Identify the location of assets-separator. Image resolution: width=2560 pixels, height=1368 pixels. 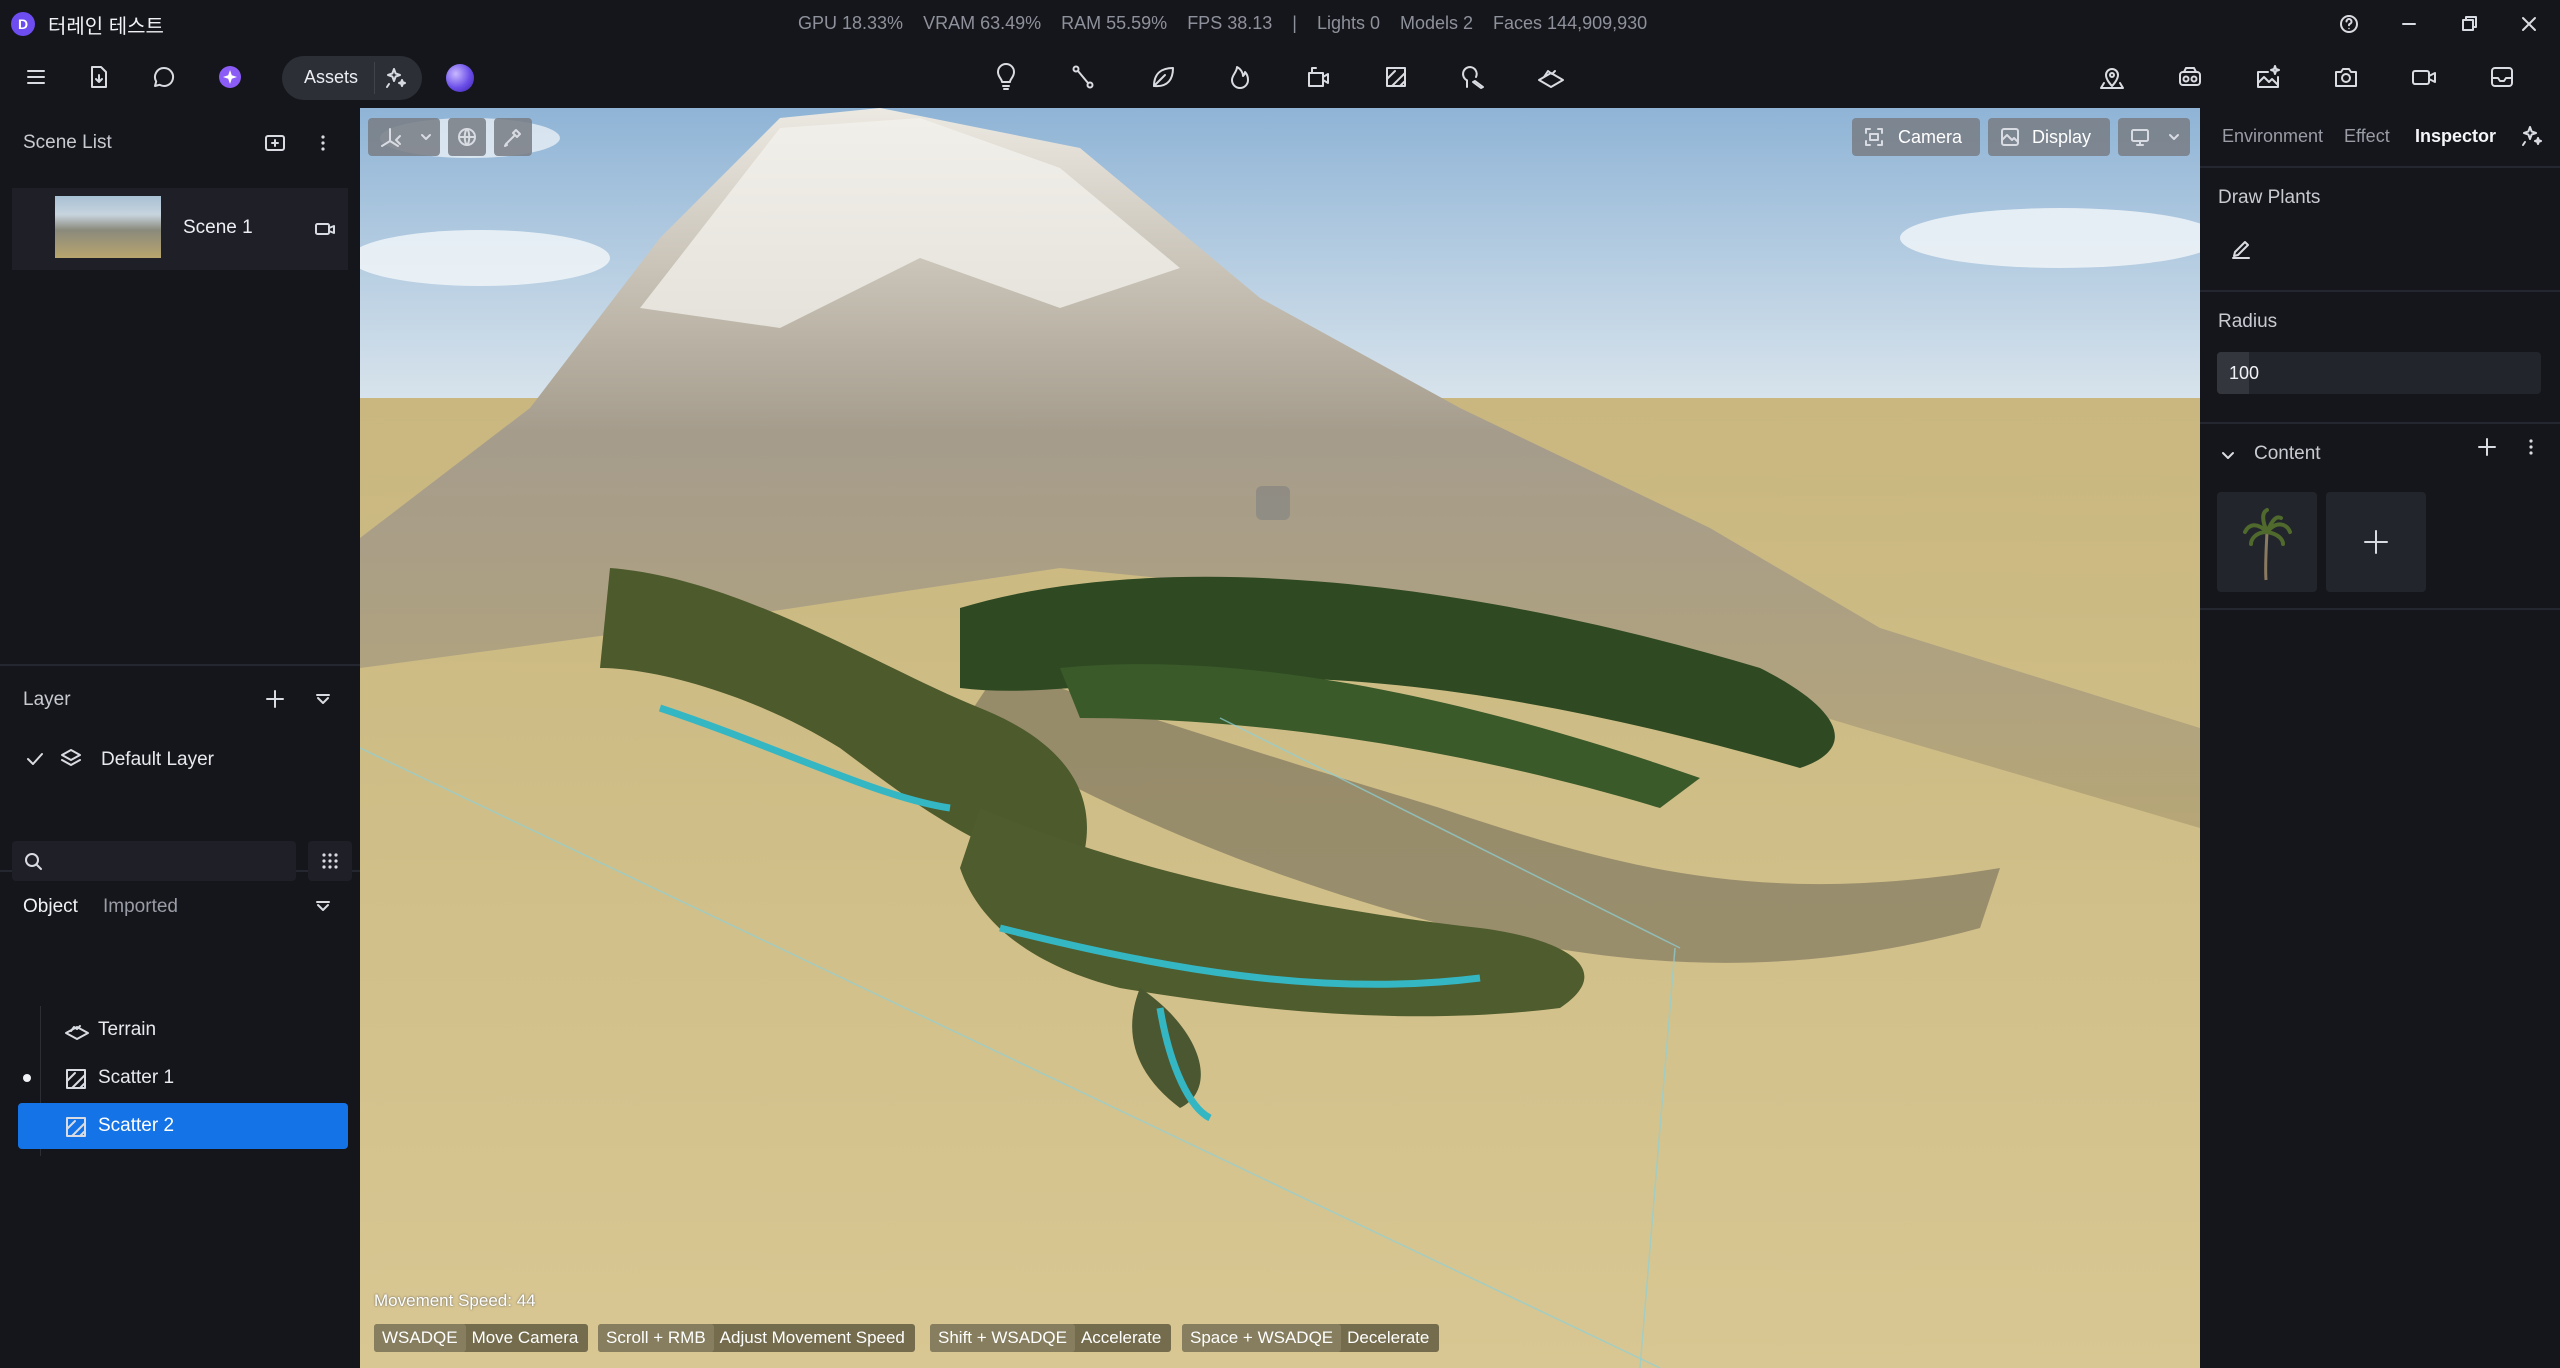
(374, 78).